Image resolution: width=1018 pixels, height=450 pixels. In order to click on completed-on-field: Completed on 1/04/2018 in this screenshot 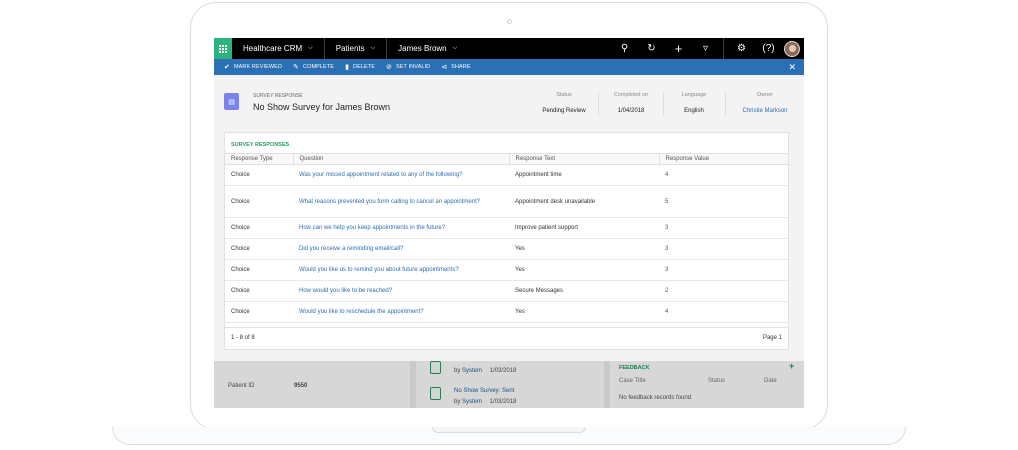, I will do `click(631, 103)`.